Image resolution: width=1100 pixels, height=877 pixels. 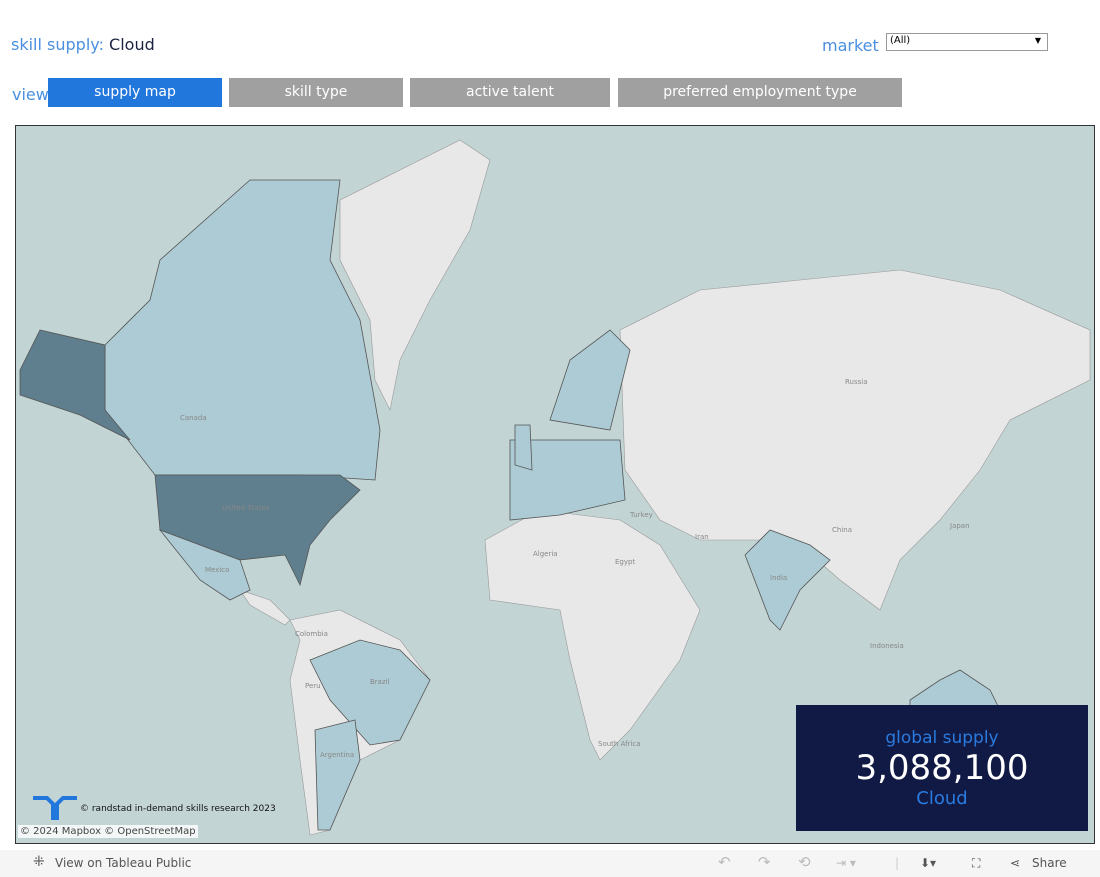 I want to click on kpi-label: global supply, so click(x=942, y=738).